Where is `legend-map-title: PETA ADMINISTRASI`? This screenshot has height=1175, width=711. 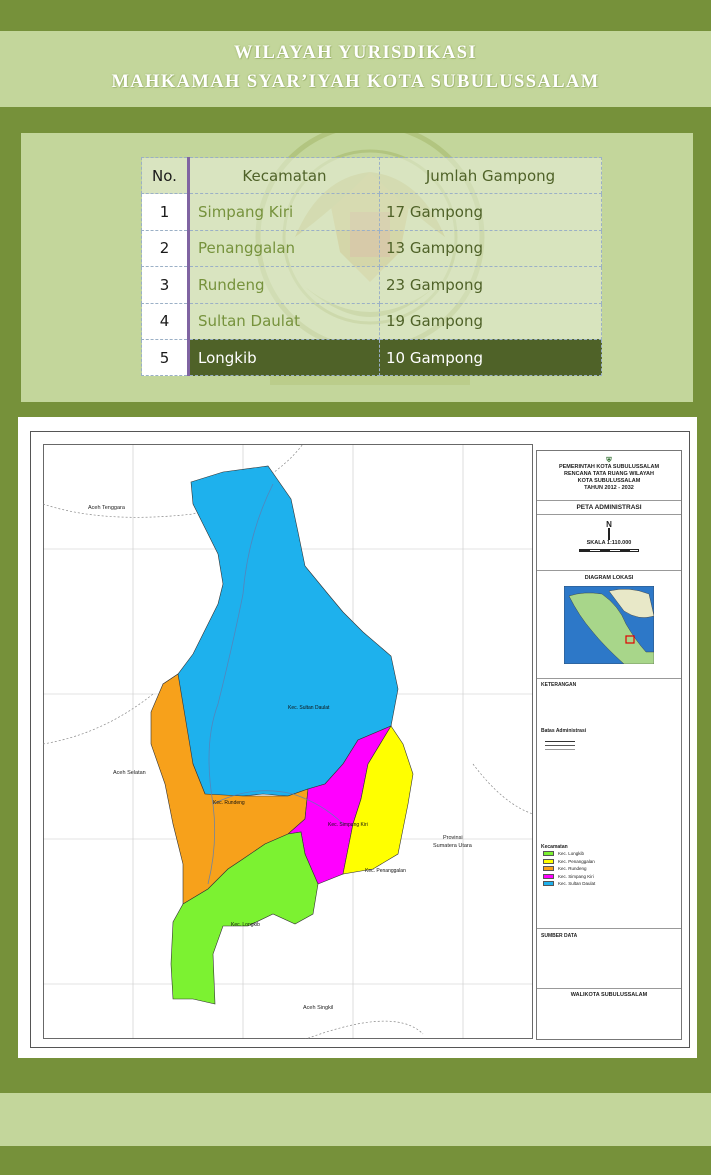
legend-map-title: PETA ADMINISTRASI is located at coordinates (609, 507).